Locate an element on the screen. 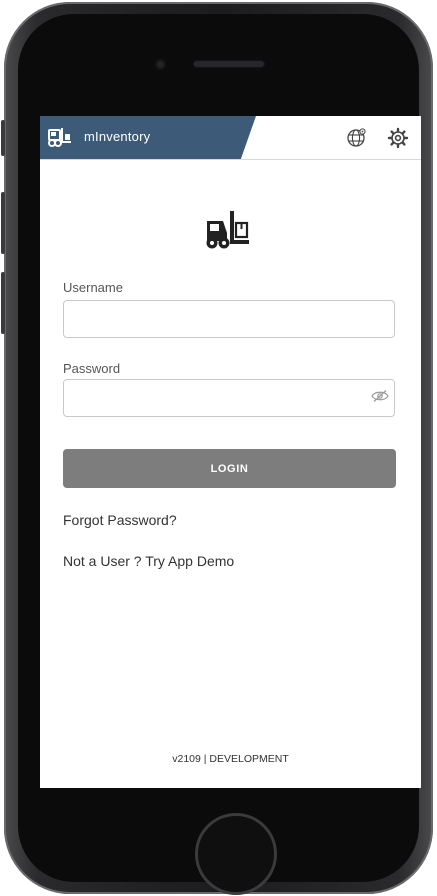 The image size is (437, 896). username-label: Username is located at coordinates (93, 287).